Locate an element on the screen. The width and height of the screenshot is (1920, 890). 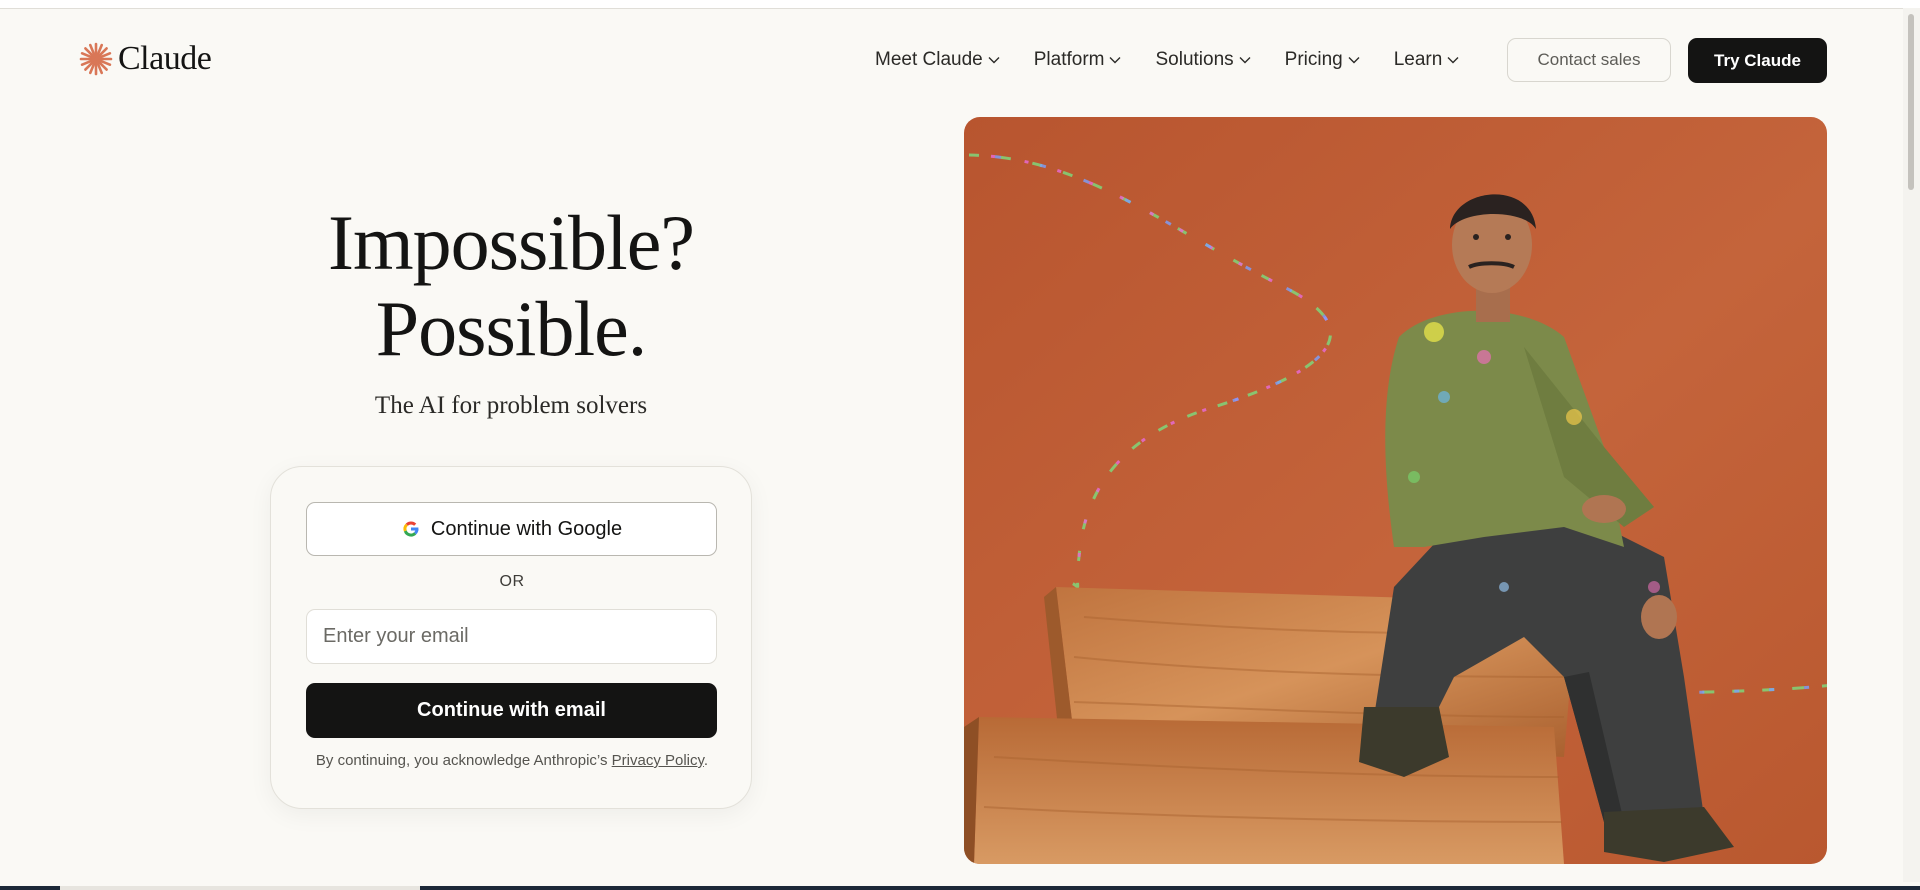
nav-label: Learn is located at coordinates (1418, 59).